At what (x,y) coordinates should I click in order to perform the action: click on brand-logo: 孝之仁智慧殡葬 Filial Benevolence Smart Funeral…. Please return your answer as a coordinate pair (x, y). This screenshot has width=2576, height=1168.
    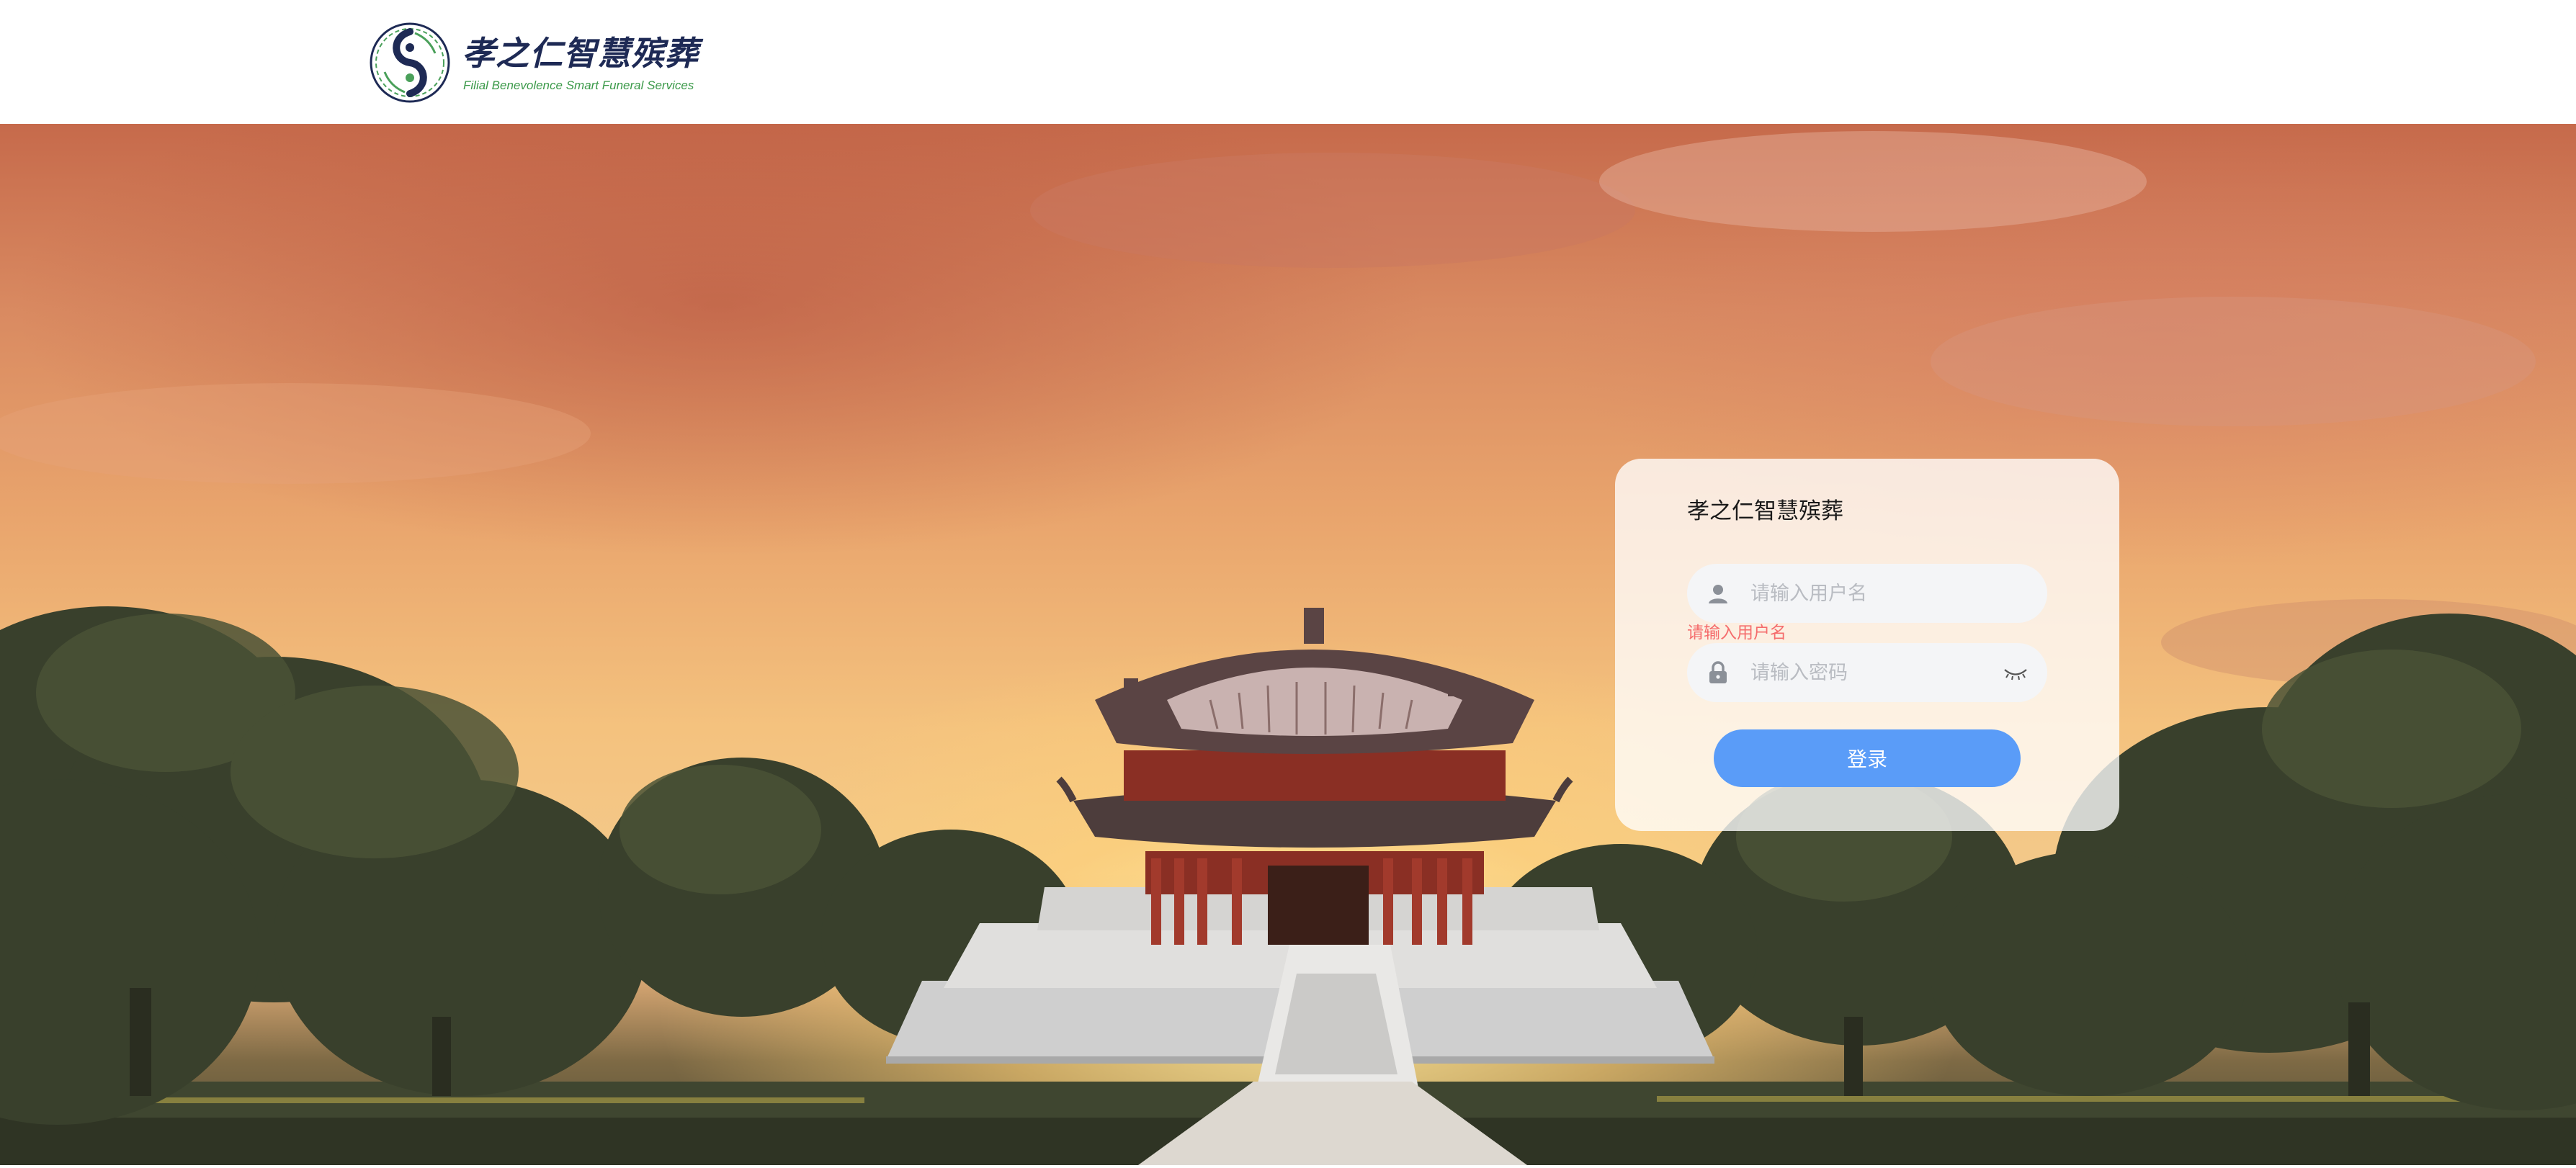
    Looking at the image, I should click on (547, 63).